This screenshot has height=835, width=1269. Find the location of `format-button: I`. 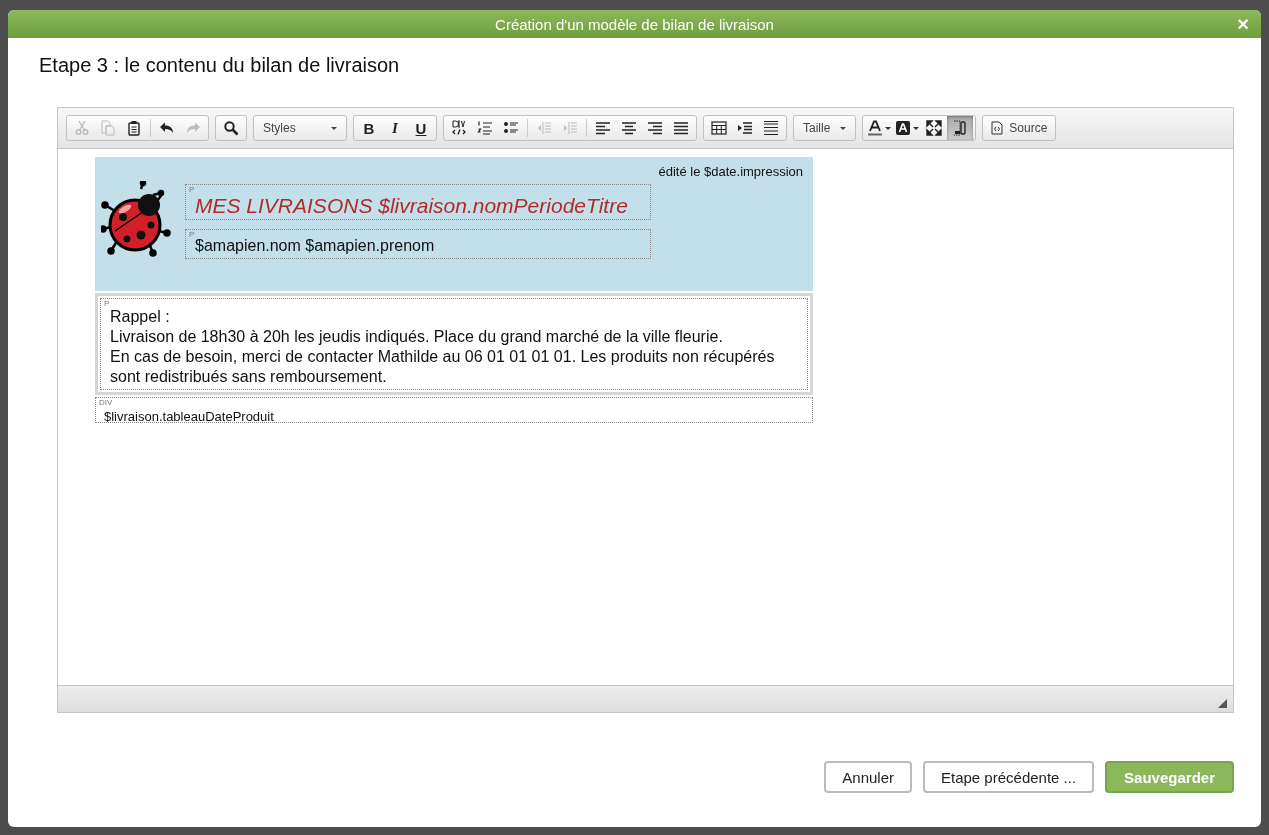

format-button: I is located at coordinates (395, 128).